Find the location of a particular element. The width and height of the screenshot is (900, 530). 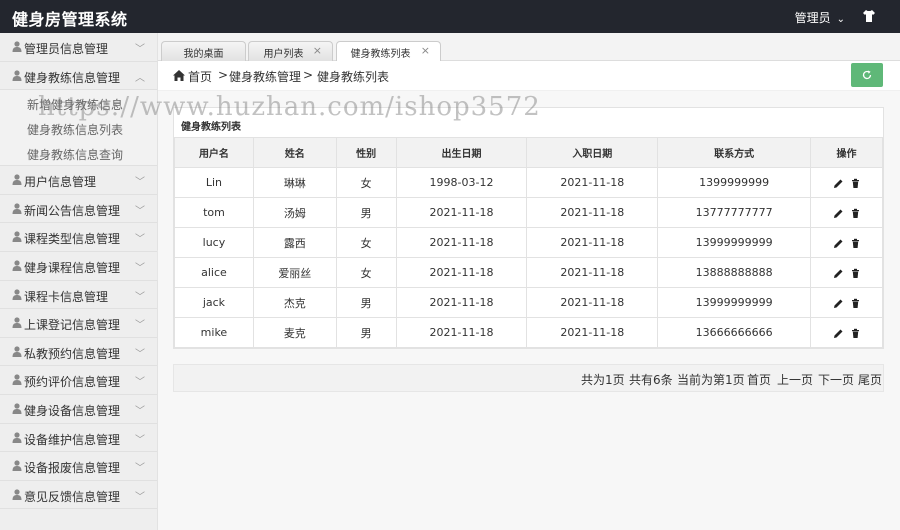

sidebar-subitem-1: 健身教练信息列表 is located at coordinates (78, 127).